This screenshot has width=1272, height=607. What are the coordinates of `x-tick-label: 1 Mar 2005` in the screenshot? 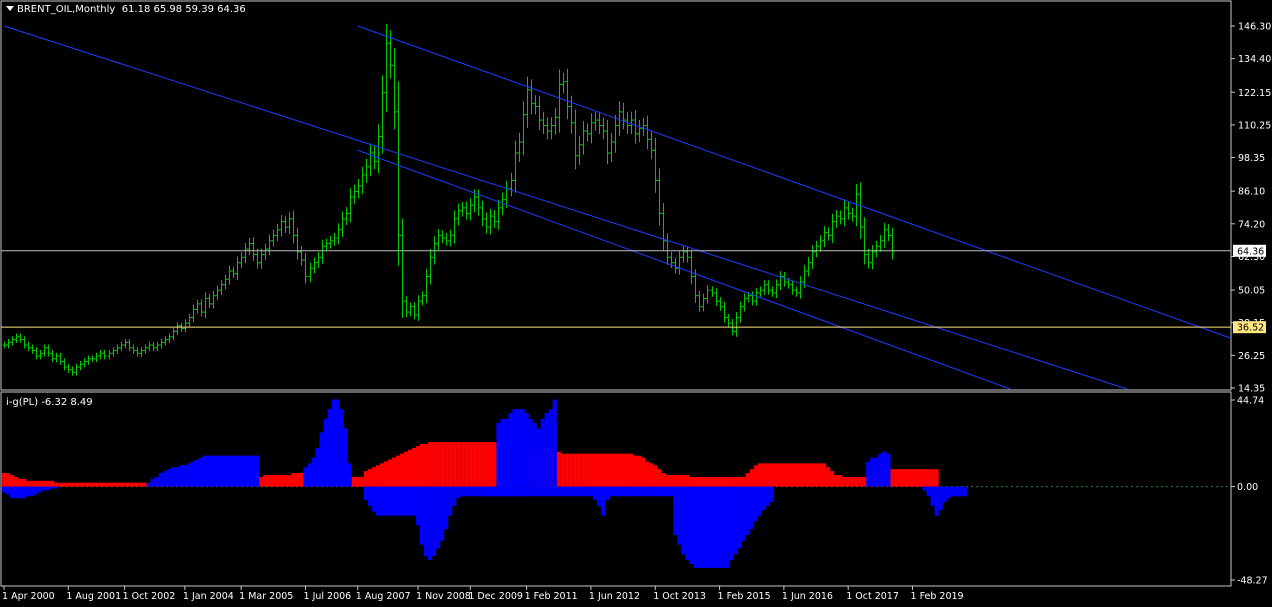 It's located at (266, 596).